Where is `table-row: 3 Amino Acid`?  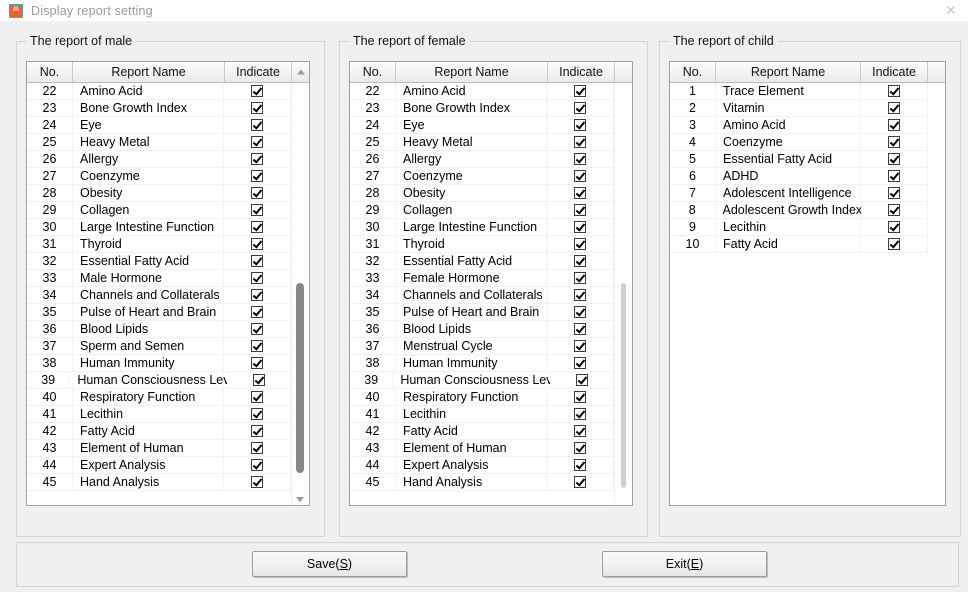 table-row: 3 Amino Acid is located at coordinates (799, 125).